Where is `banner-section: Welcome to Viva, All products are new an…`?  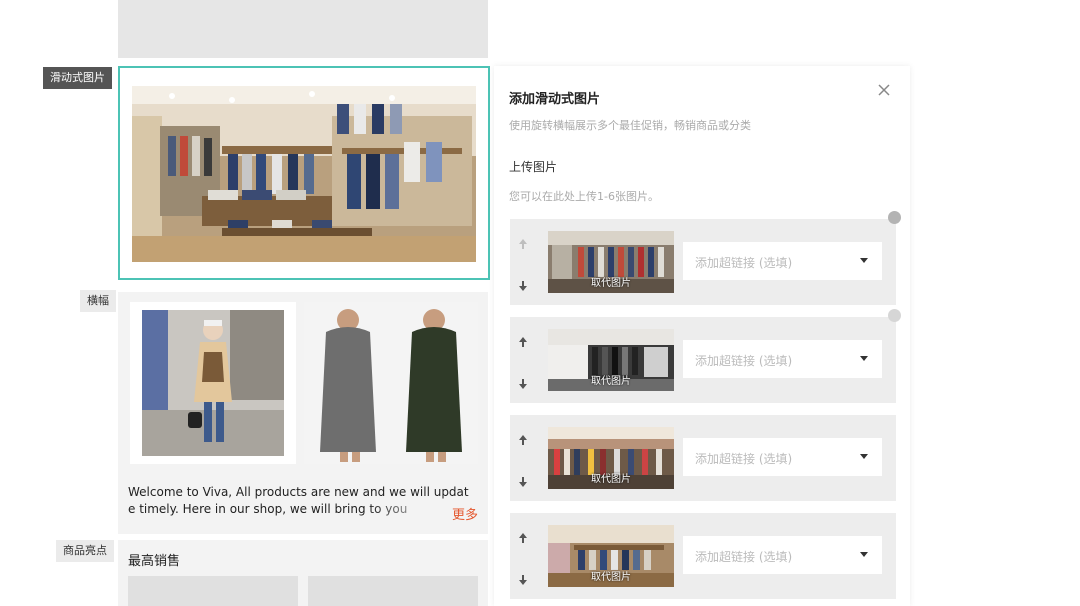 banner-section: Welcome to Viva, All products are new an… is located at coordinates (303, 413).